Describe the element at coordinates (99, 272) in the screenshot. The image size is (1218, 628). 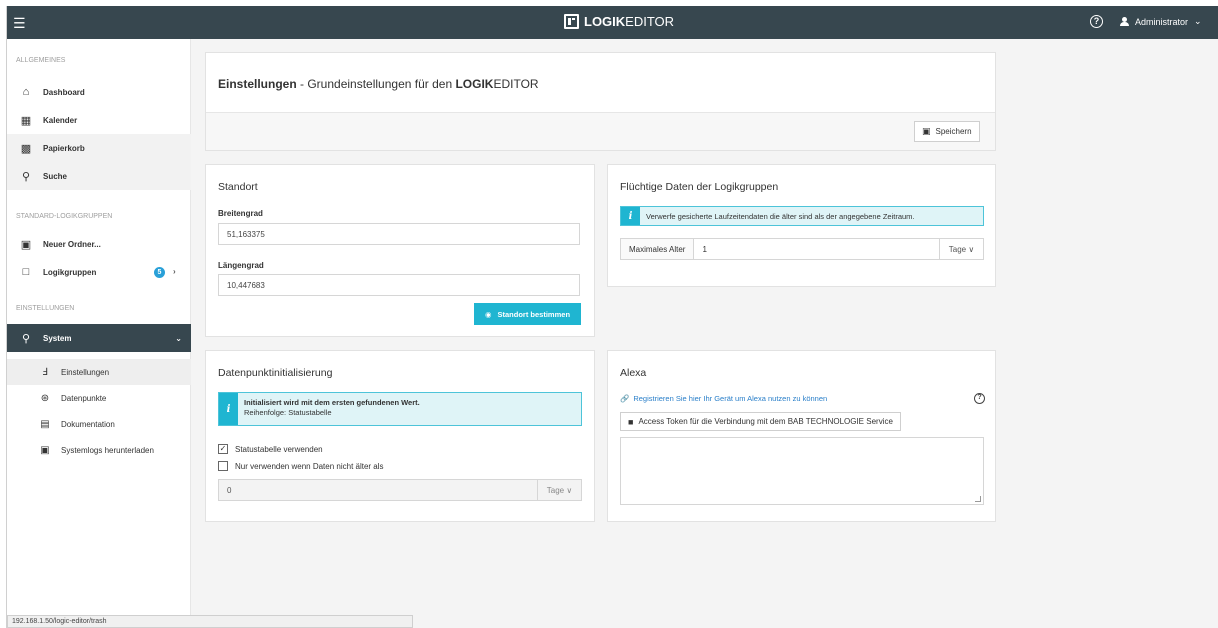
I see `sidebar-item-logikgruppen: □ Logikgruppen 5 ›` at that location.